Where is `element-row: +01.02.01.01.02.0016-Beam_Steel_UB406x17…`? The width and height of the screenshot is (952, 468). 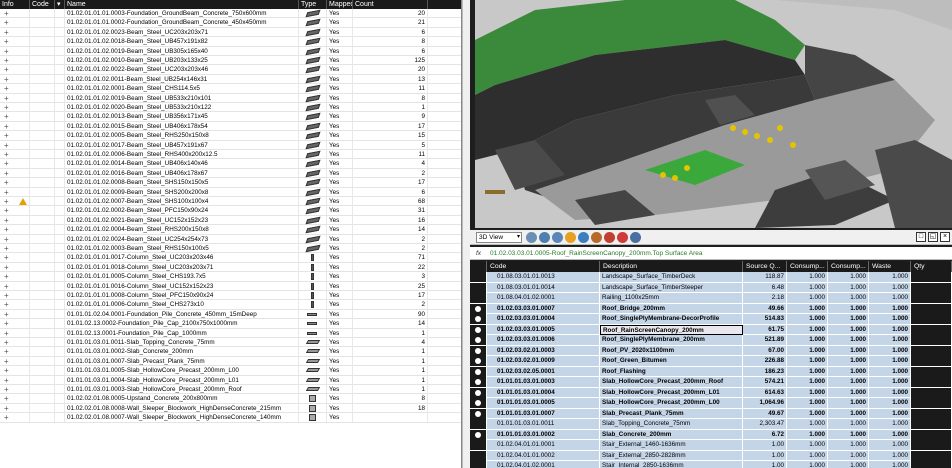
element-row: +01.02.01.01.02.0016-Beam_Steel_UB406x17… is located at coordinates (230, 173).